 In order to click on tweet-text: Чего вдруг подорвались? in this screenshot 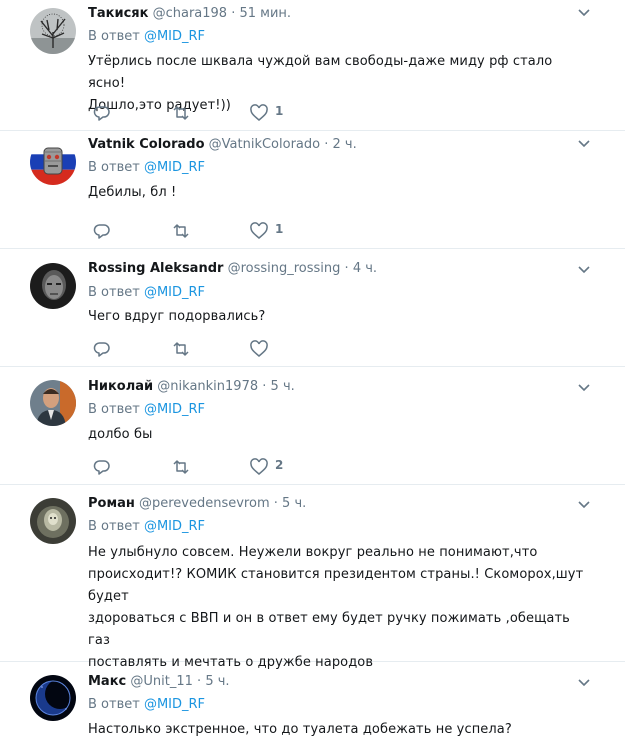, I will do `click(177, 316)`.